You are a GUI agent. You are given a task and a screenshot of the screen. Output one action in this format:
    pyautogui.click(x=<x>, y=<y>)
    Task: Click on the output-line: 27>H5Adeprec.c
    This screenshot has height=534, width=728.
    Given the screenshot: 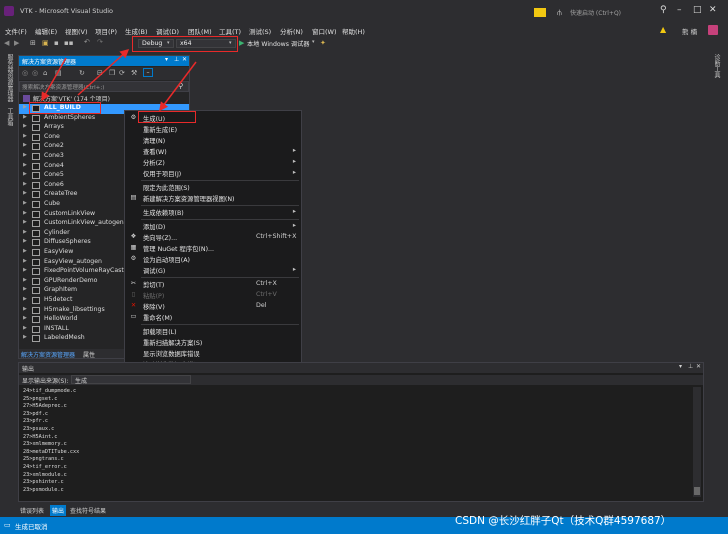 What is the action you would take?
    pyautogui.click(x=45, y=406)
    